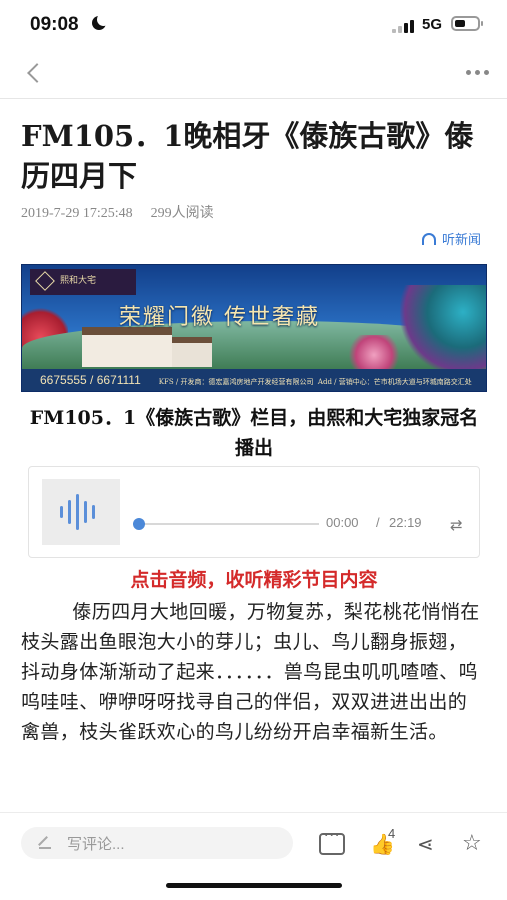  I want to click on banner-address: Add / 营销中心：芒市机场大道与环城南路交汇处, so click(394, 382).